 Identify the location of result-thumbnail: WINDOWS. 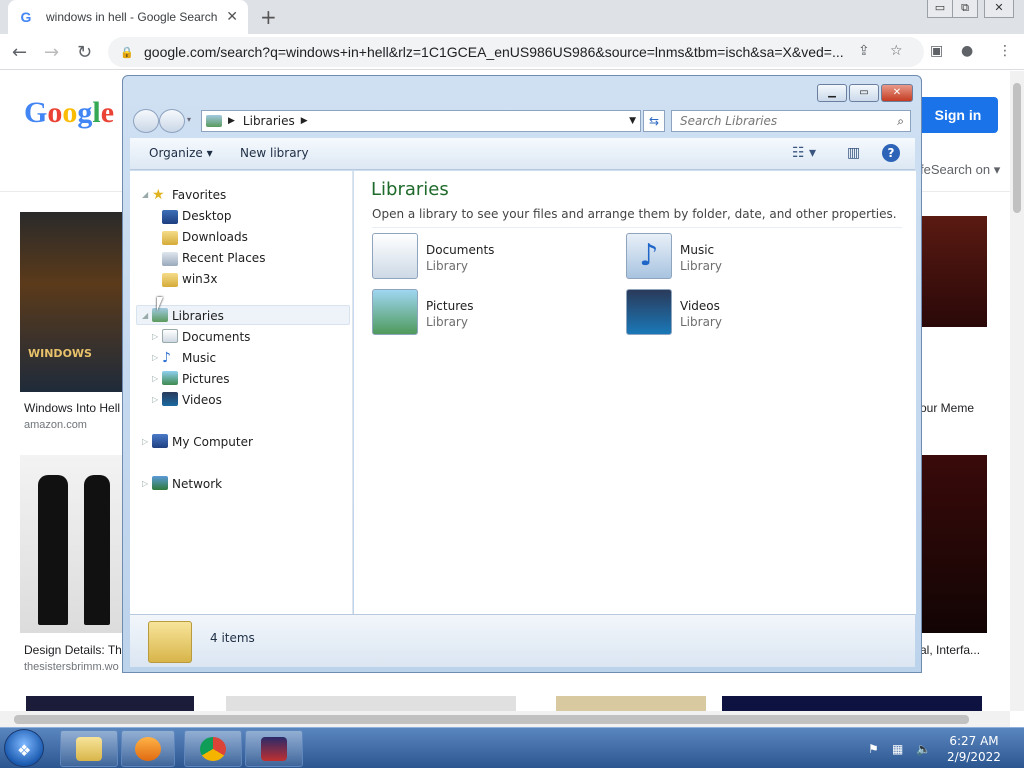
(72, 302).